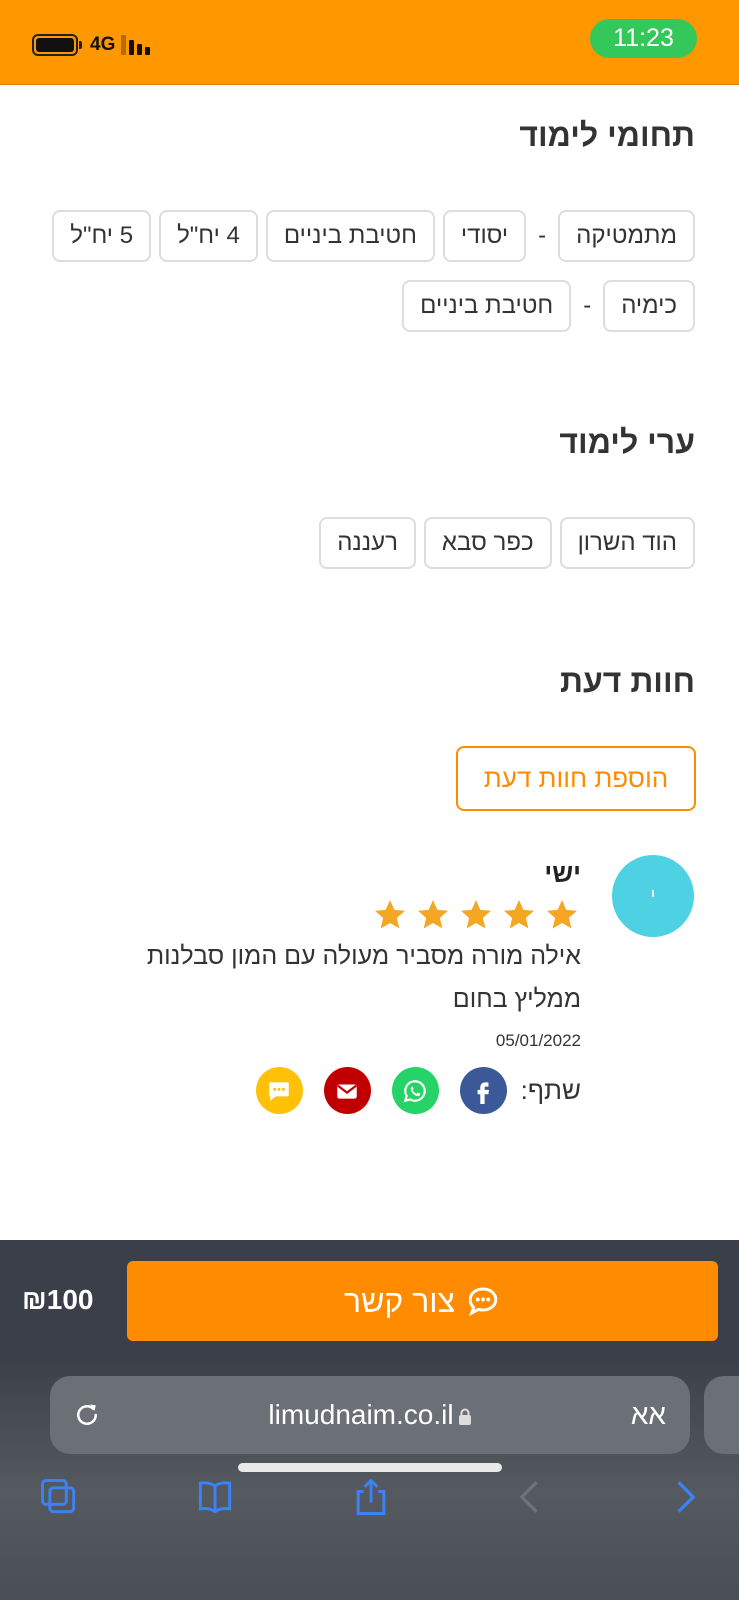 This screenshot has width=739, height=1600. Describe the element at coordinates (58, 1299) in the screenshot. I see `price-label: ₪100` at that location.